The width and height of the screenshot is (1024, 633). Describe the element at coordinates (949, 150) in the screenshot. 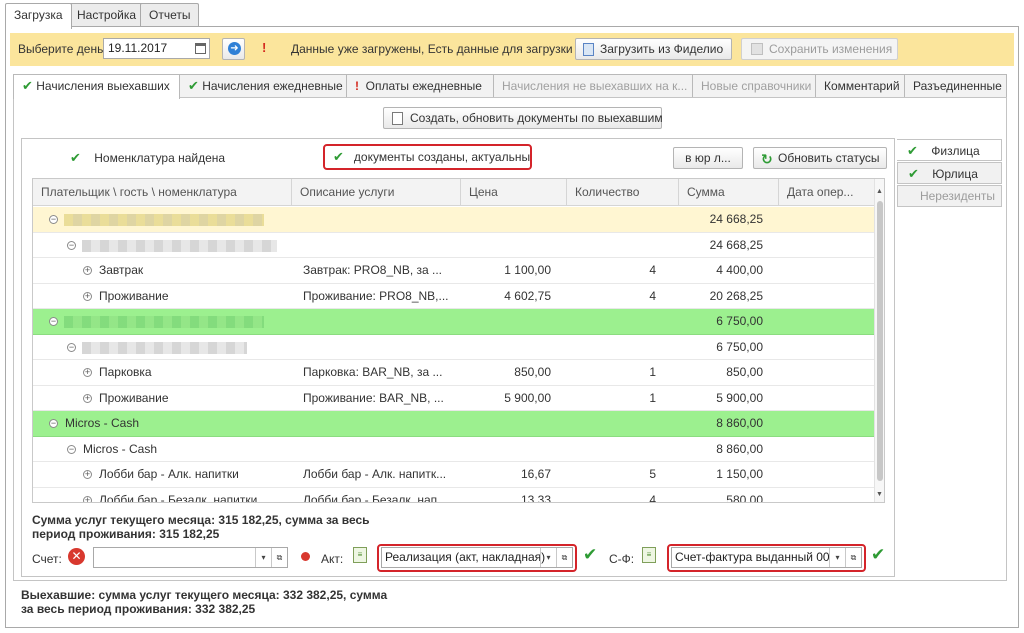

I see `side-tab-individuals: ✔ Физлица` at that location.